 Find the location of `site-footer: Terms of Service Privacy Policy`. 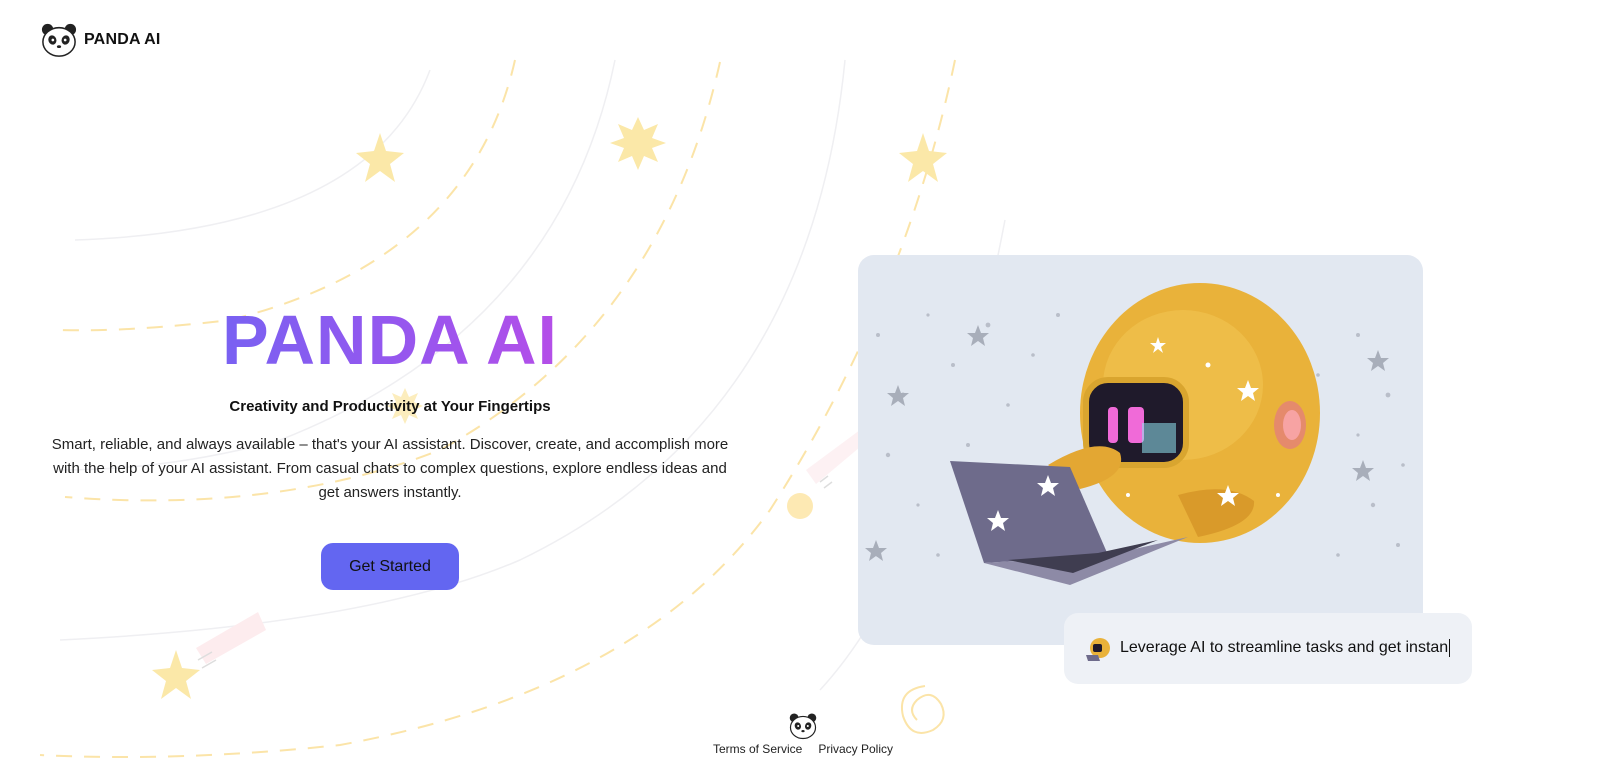

site-footer: Terms of Service Privacy Policy is located at coordinates (803, 734).